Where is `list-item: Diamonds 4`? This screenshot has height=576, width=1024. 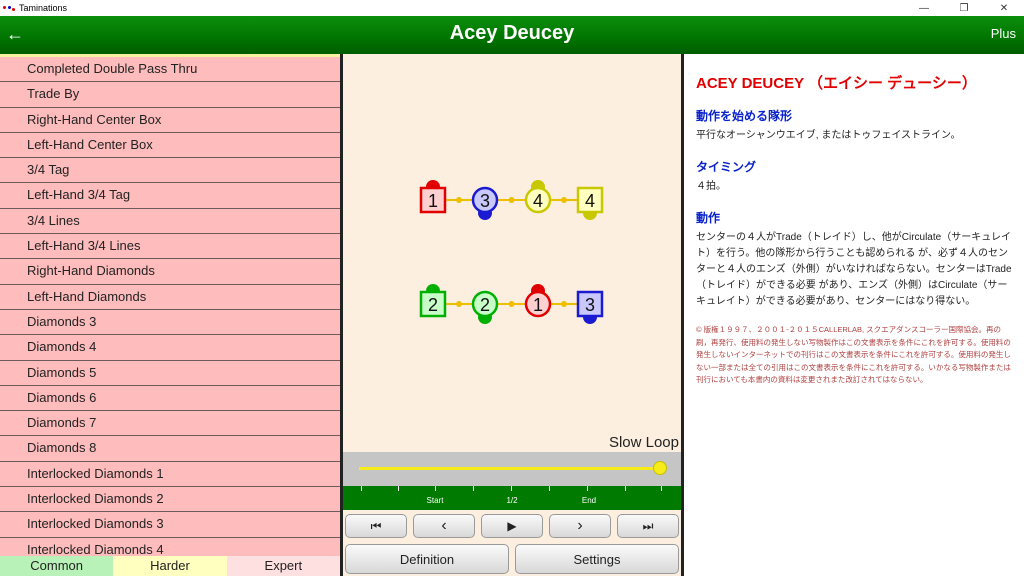 list-item: Diamonds 4 is located at coordinates (170, 348).